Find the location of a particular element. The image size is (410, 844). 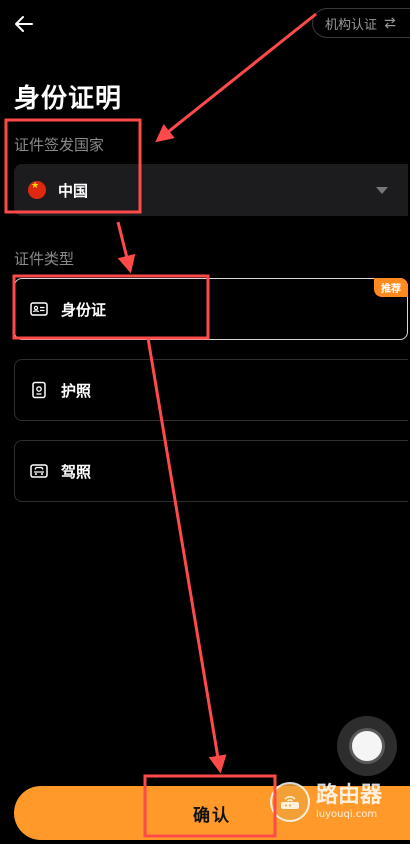

doc-option-passport: 护照 is located at coordinates (211, 390).